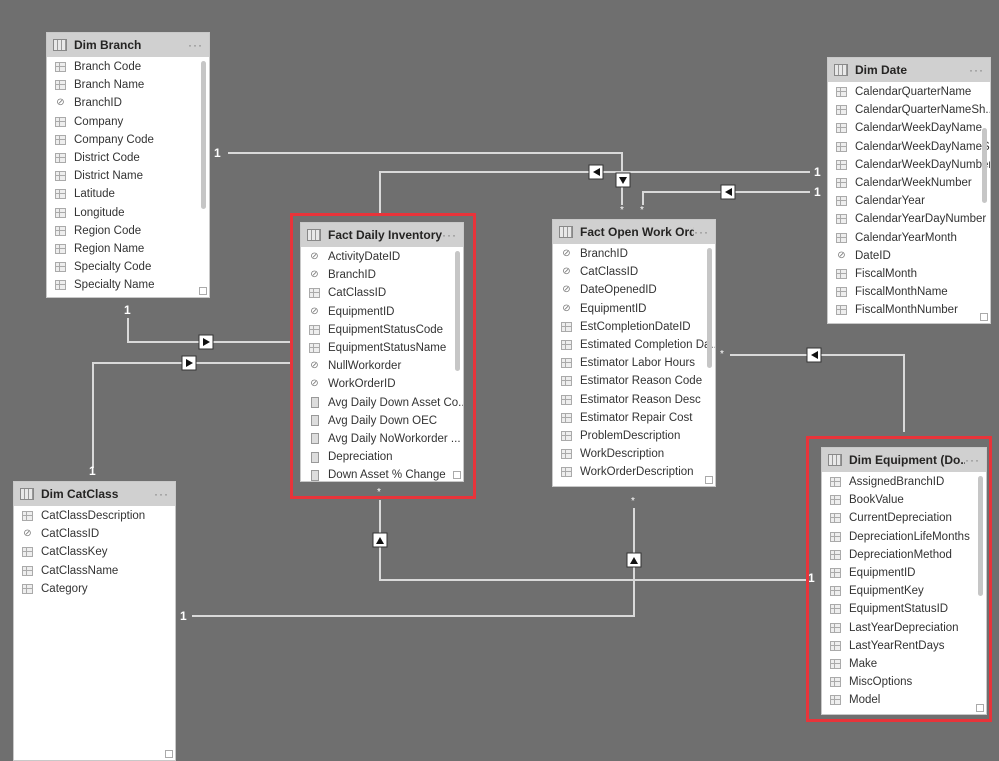  What do you see at coordinates (382, 473) in the screenshot?
I see `field-item: Down Asset % Change` at bounding box center [382, 473].